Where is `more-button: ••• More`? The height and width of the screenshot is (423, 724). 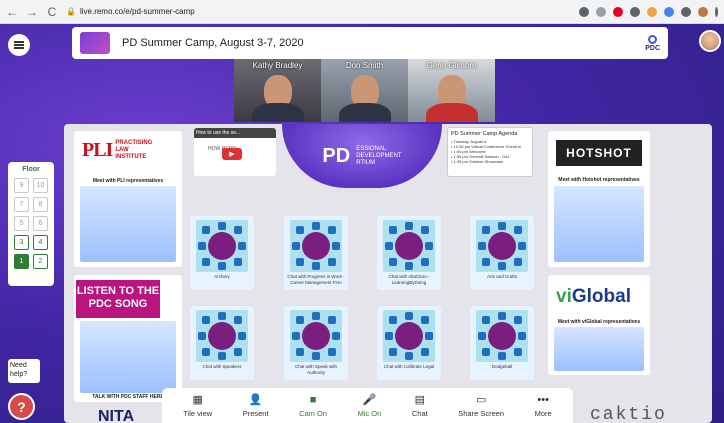 more-button: ••• More is located at coordinates (543, 406).